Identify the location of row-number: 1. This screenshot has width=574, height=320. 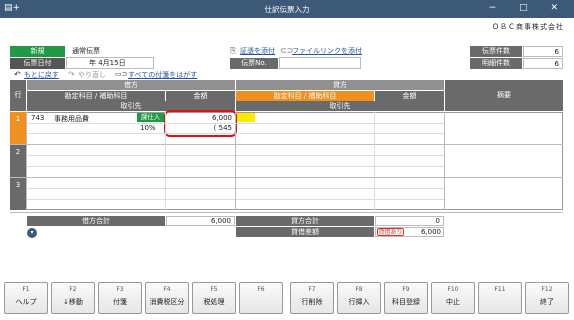
(18, 128).